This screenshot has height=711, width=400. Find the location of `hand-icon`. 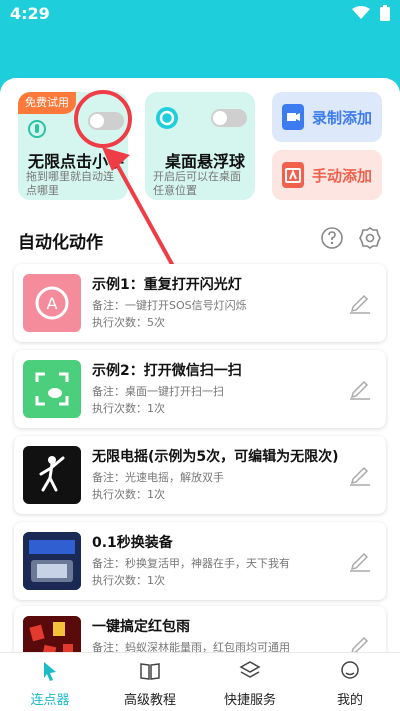

hand-icon is located at coordinates (37, 129).